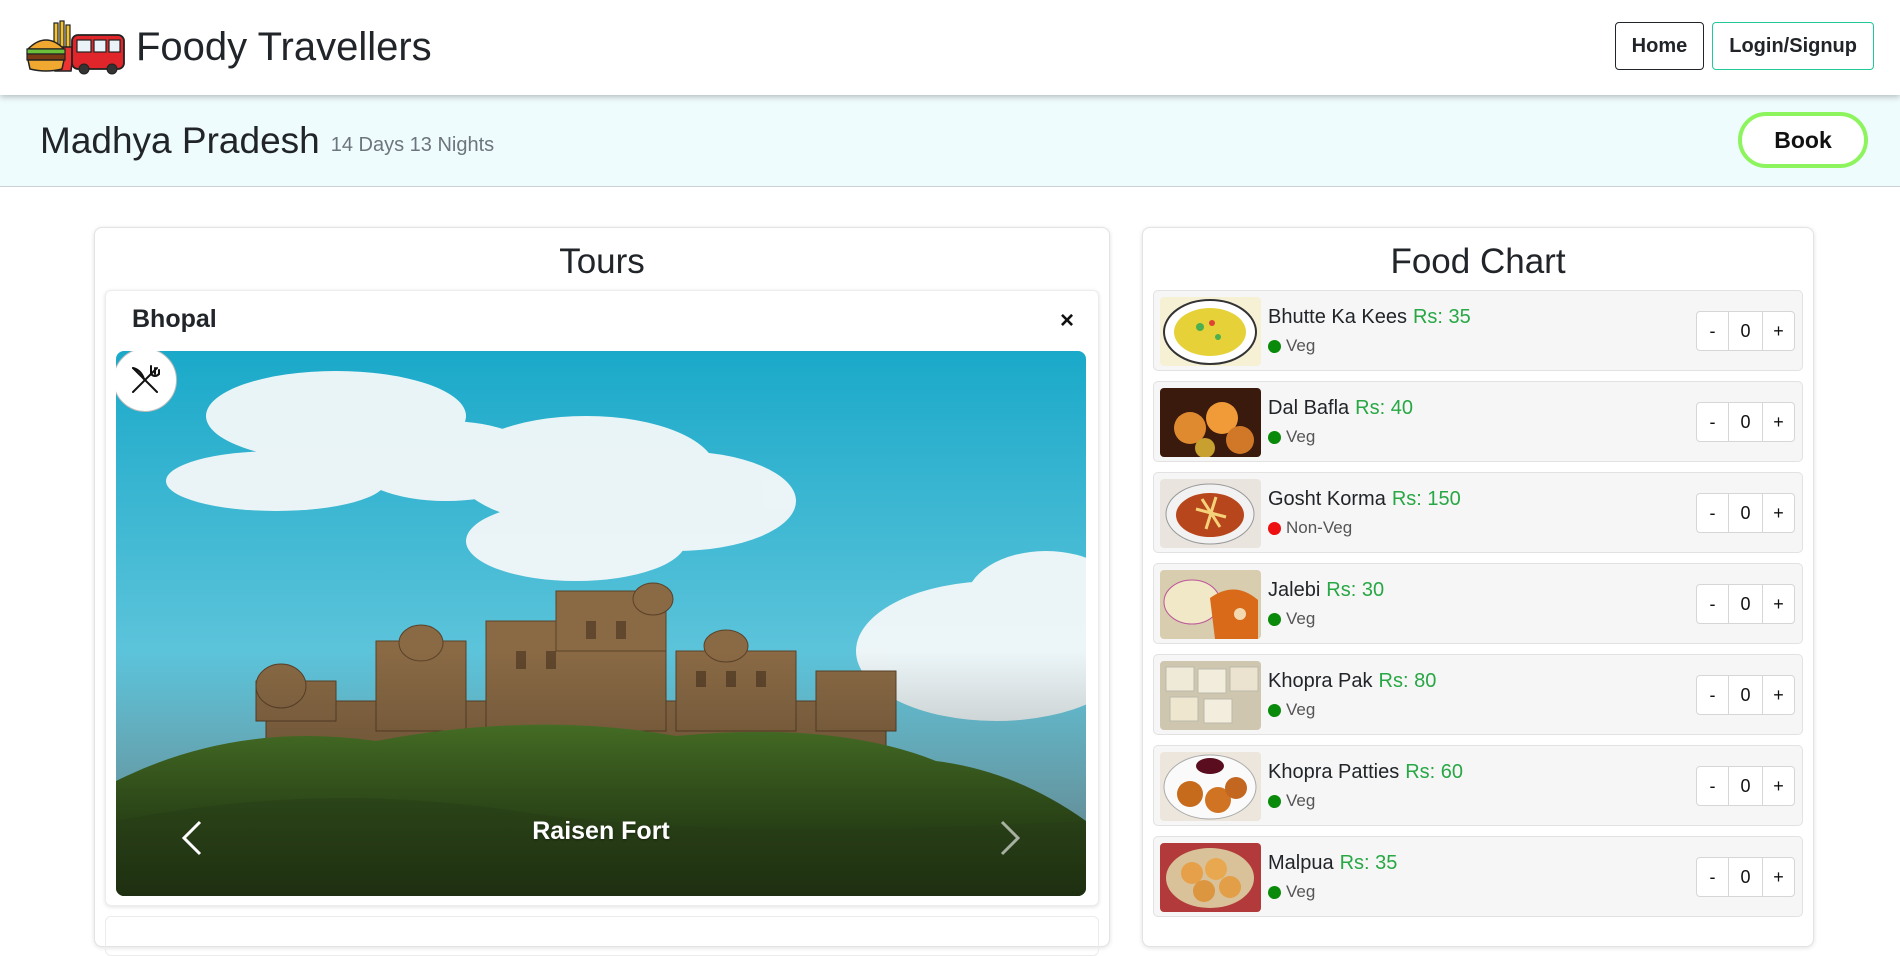 The image size is (1900, 956). Describe the element at coordinates (602, 261) in the screenshot. I see `tours-title: Tours` at that location.